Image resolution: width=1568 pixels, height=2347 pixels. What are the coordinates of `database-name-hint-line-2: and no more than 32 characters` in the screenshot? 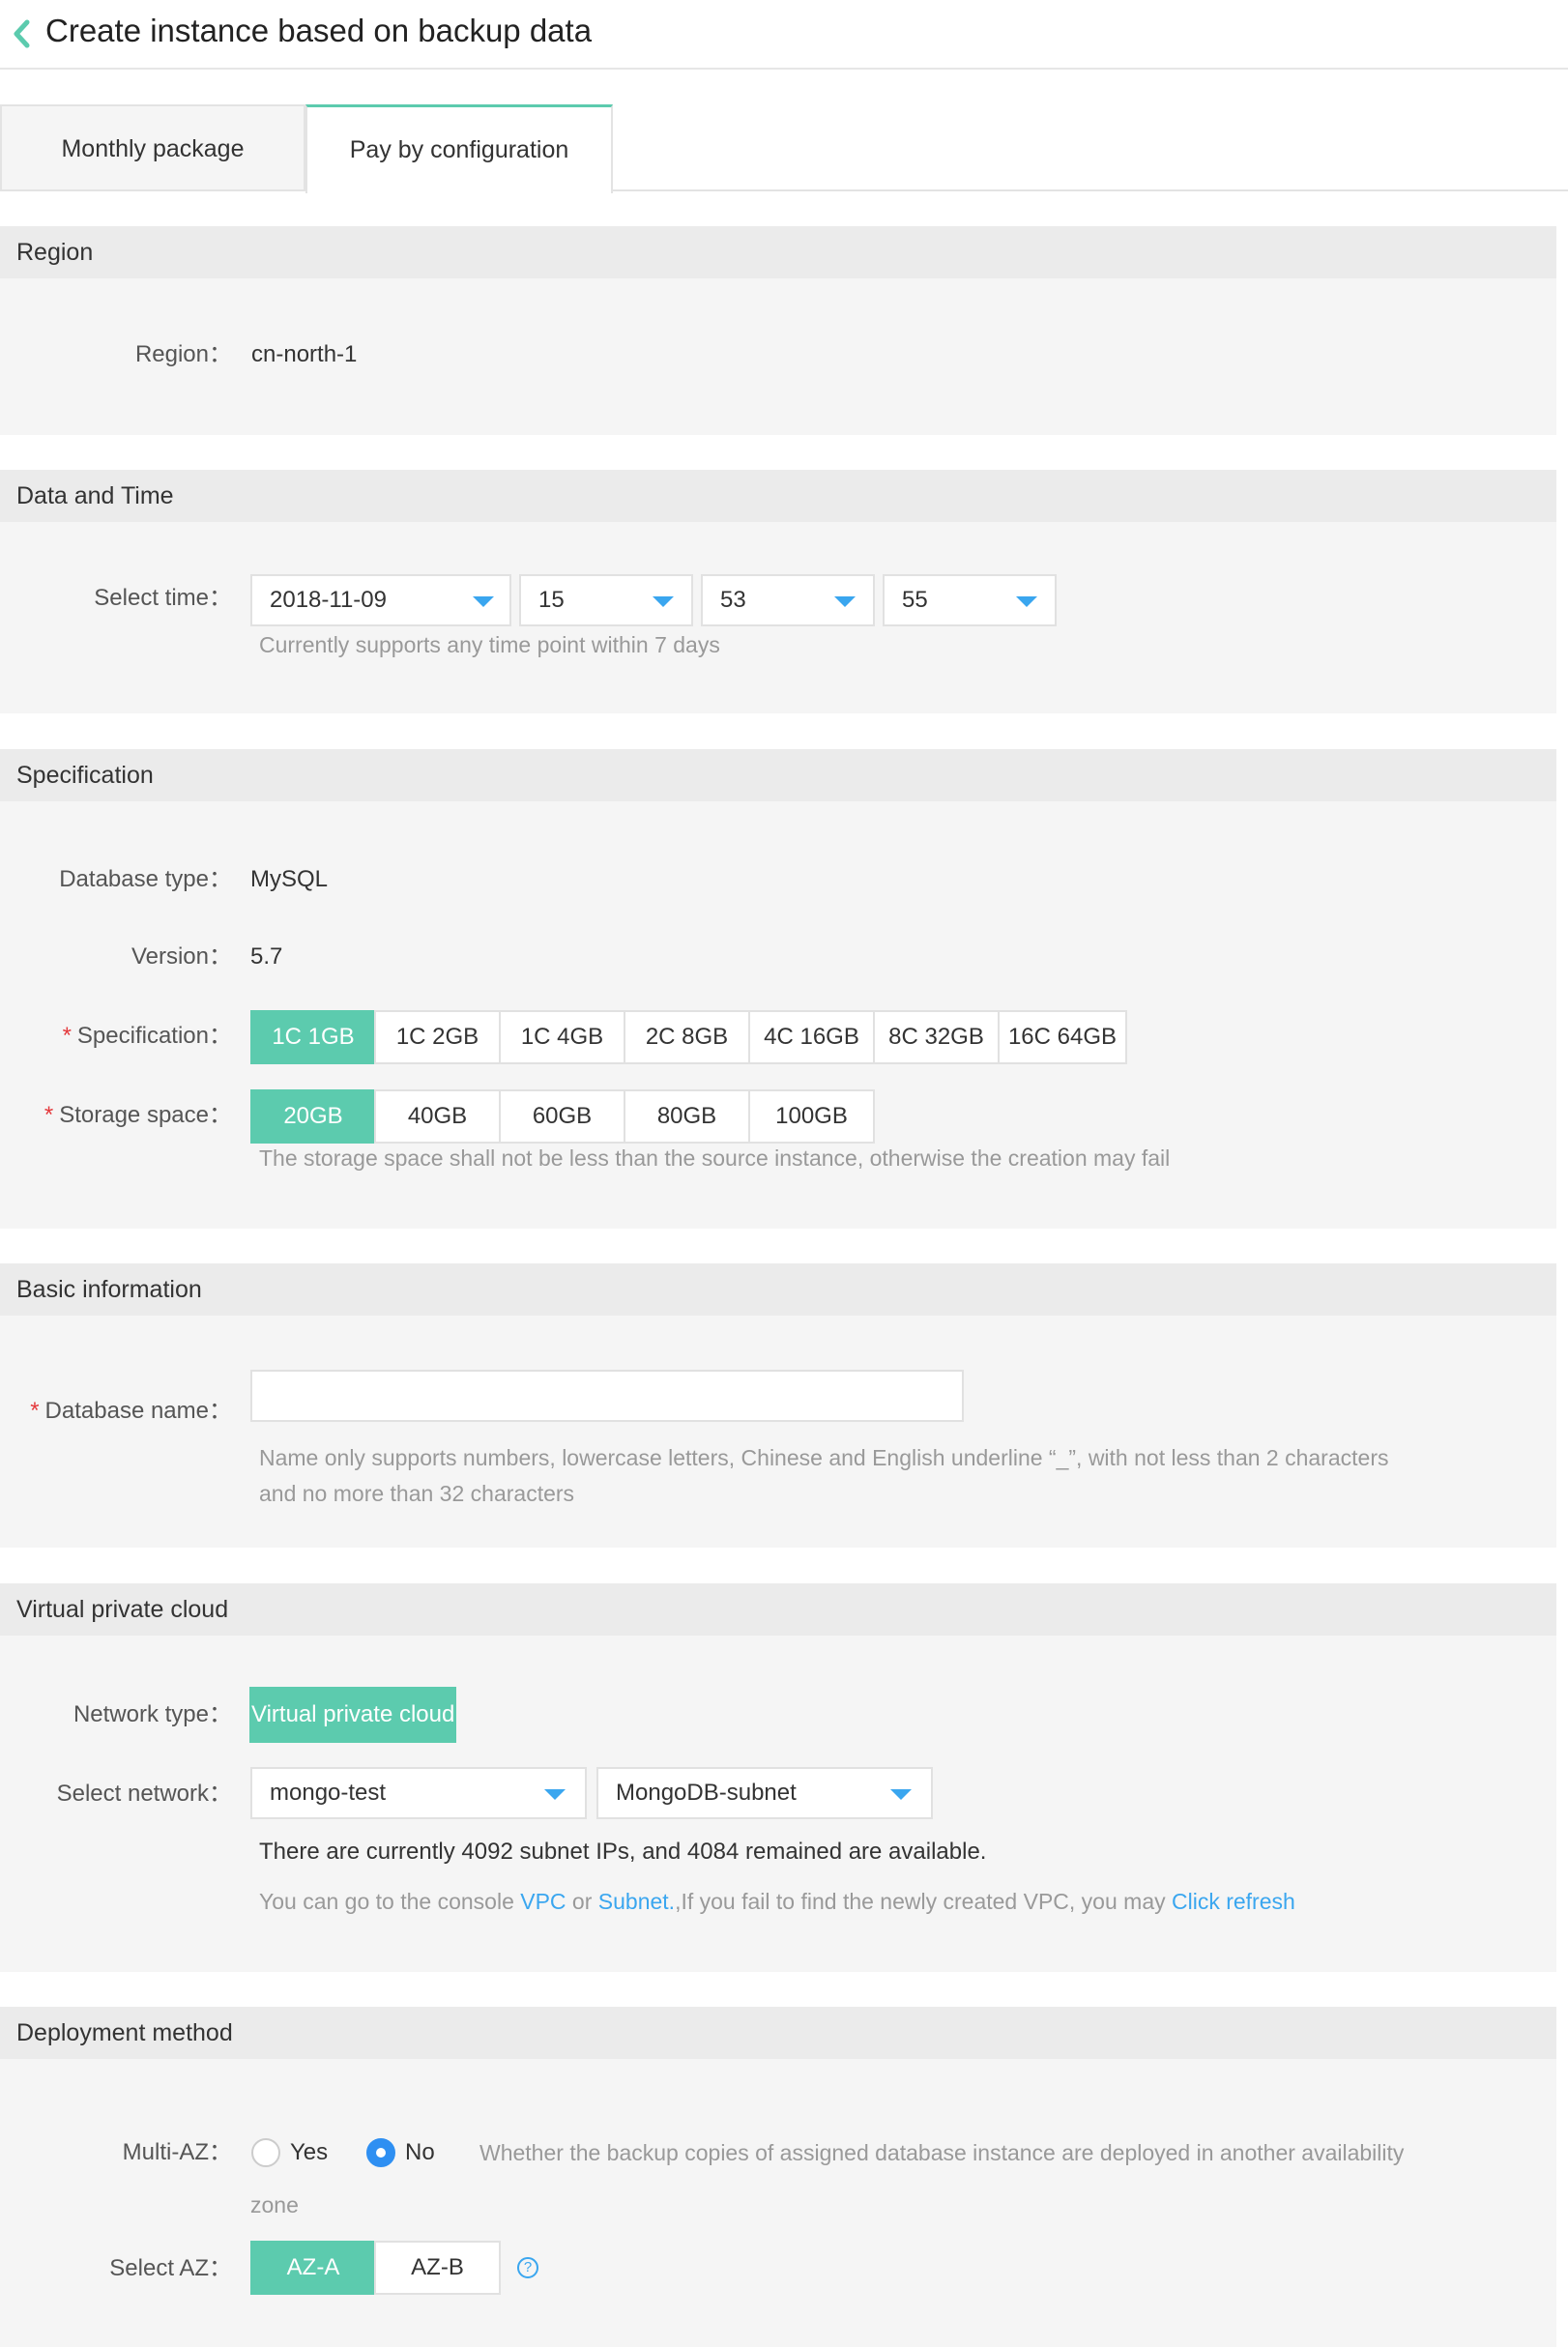 It's located at (417, 1493).